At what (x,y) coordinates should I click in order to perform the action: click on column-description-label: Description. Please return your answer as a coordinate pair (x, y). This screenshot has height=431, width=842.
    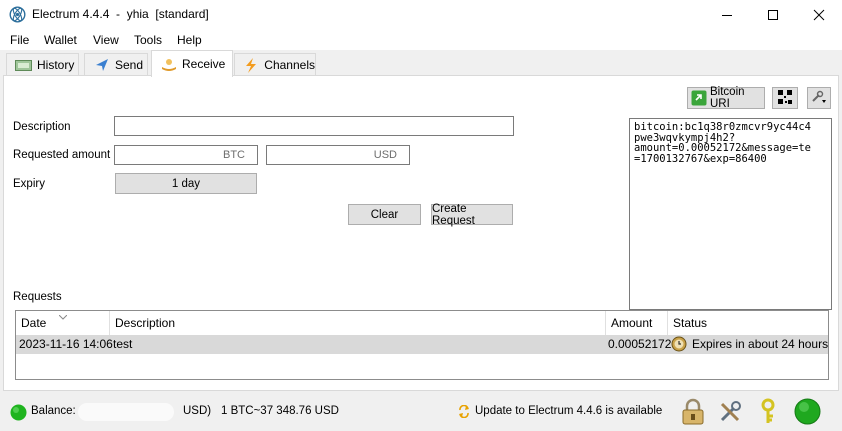
    Looking at the image, I should click on (145, 323).